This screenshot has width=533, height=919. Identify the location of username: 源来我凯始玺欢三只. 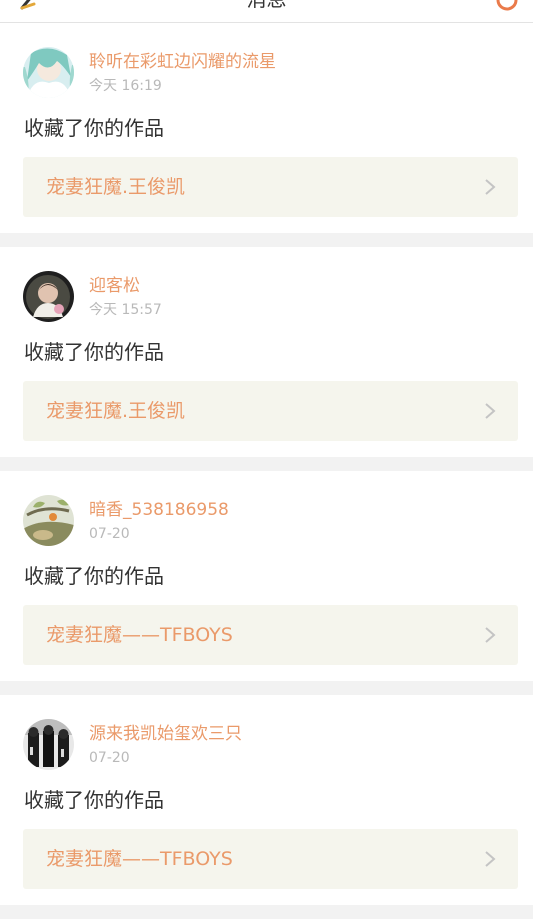
(165, 734).